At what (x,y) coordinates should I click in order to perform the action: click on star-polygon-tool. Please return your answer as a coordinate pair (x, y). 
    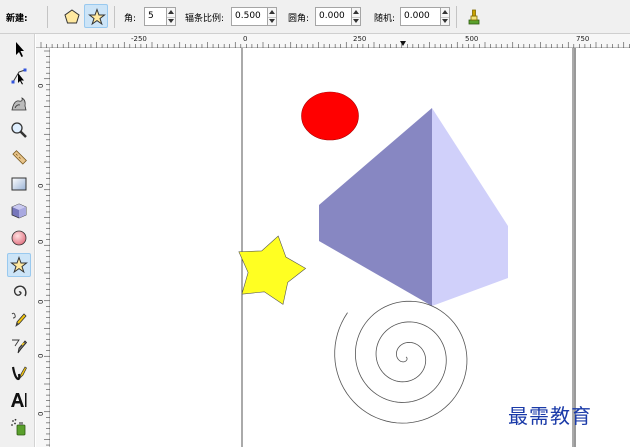
    Looking at the image, I should click on (19, 265).